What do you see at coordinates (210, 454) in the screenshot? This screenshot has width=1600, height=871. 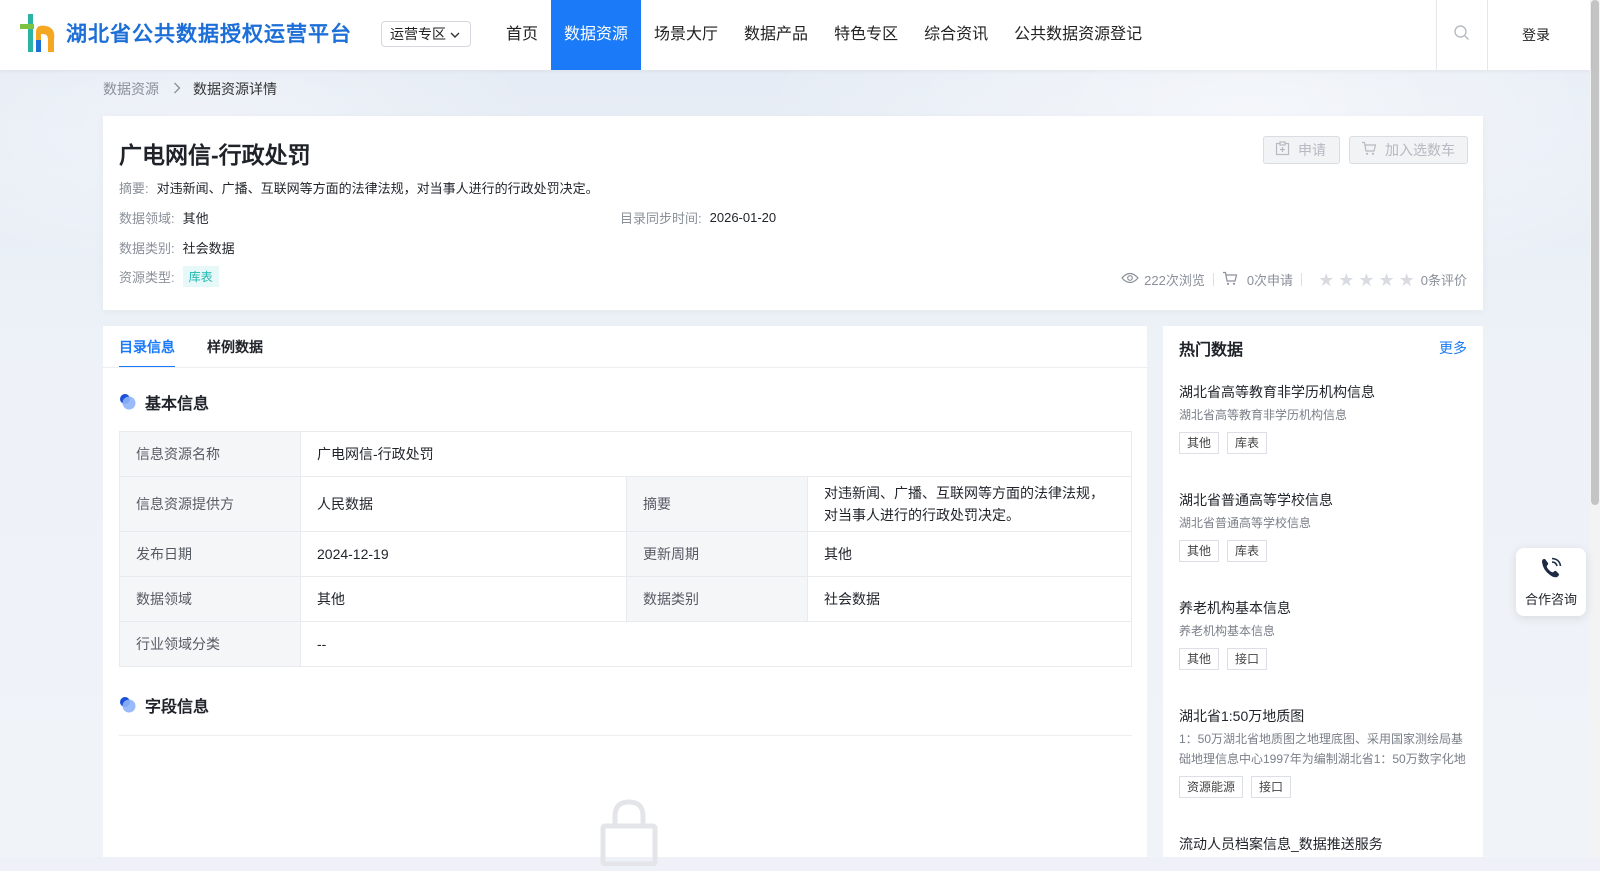 I see `table-label: 信息资源名称` at bounding box center [210, 454].